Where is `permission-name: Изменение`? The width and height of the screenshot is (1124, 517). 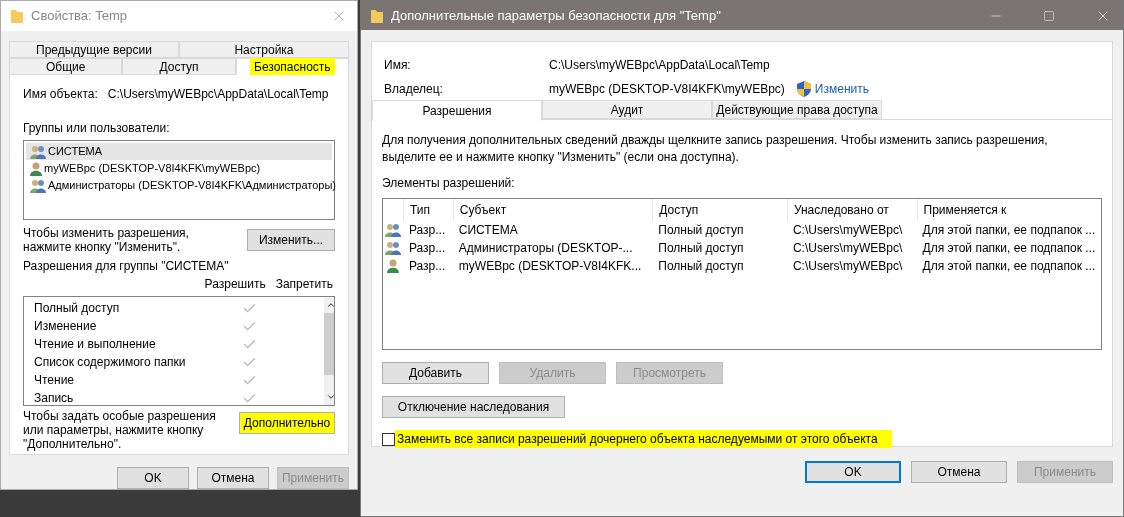 permission-name: Изменение is located at coordinates (66, 326).